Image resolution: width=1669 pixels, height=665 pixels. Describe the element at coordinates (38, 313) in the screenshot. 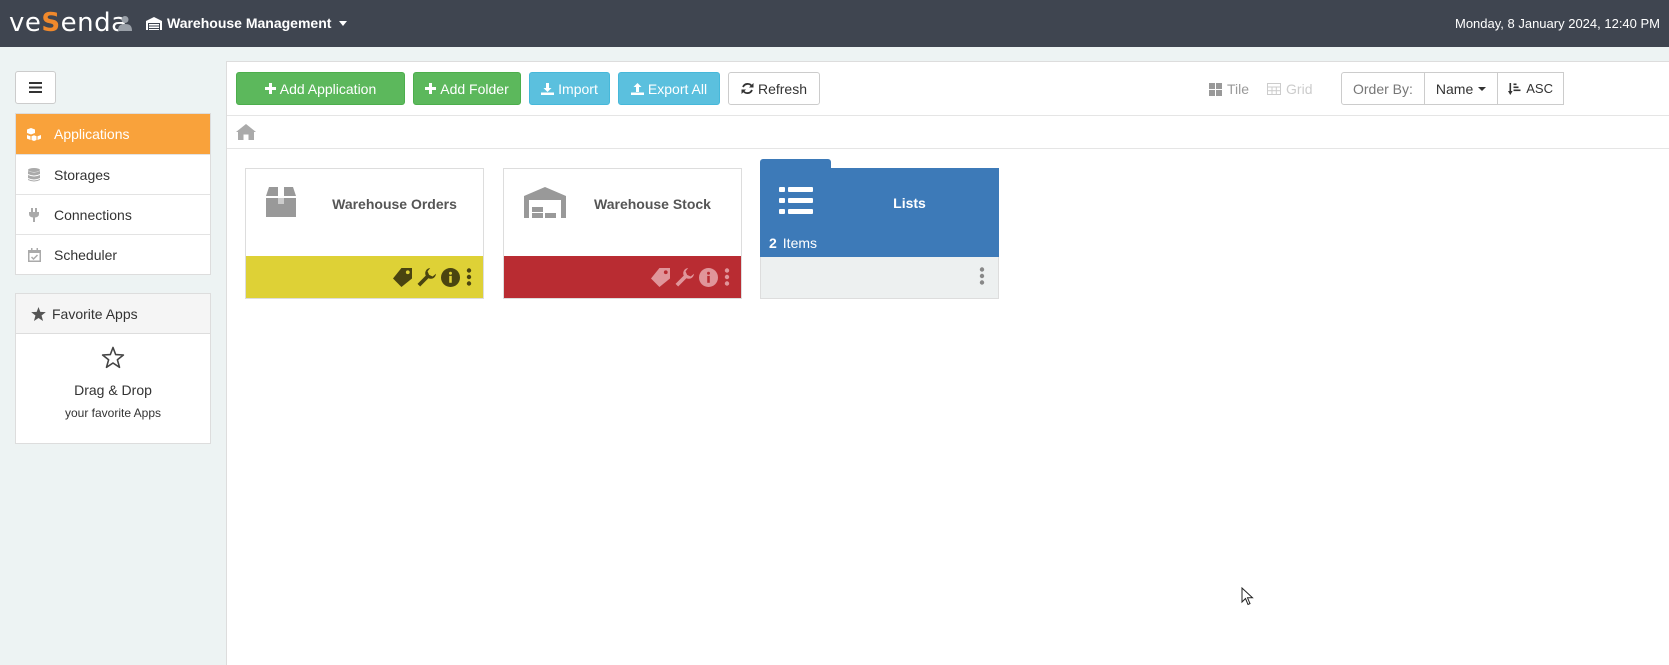

I see `star-icon` at that location.